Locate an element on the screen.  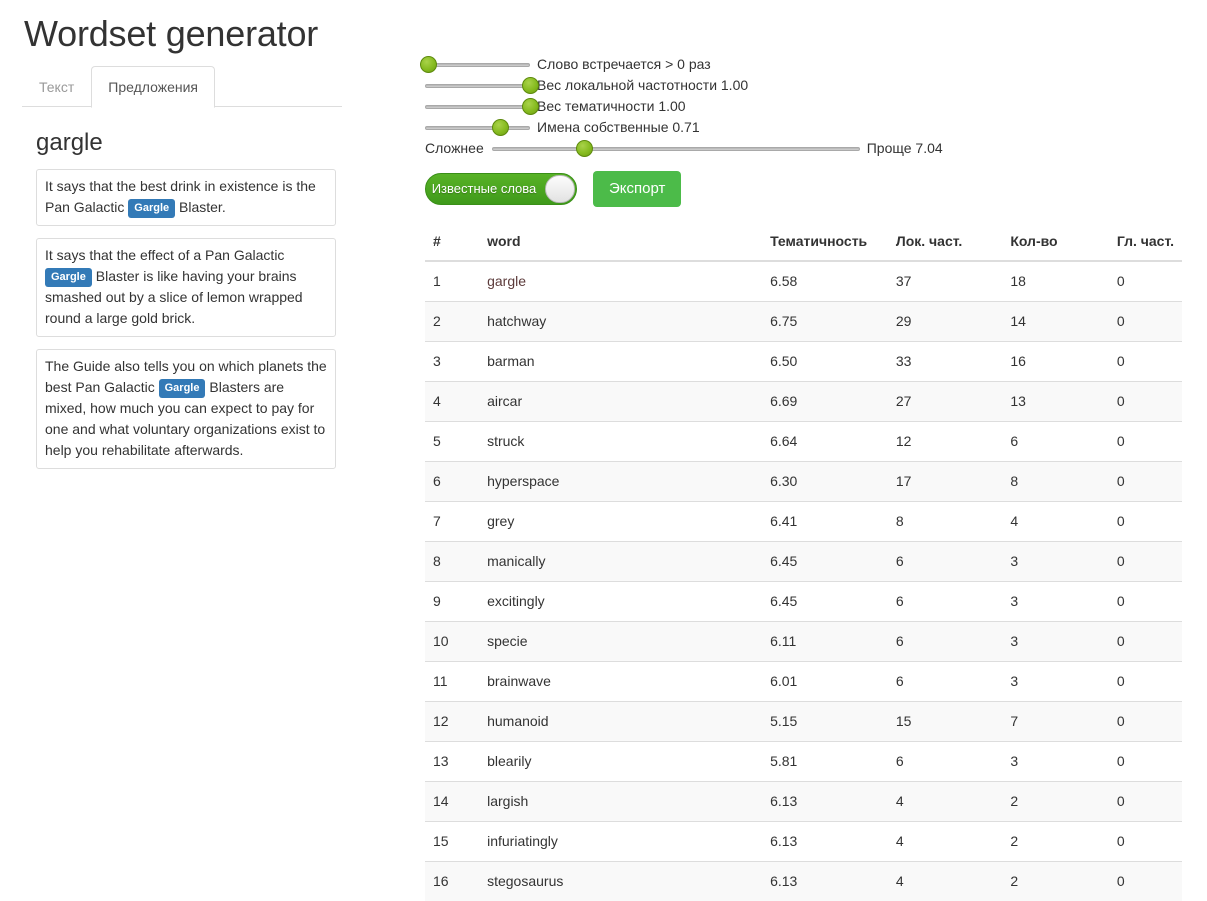
tab-1: Текст is located at coordinates (56, 87).